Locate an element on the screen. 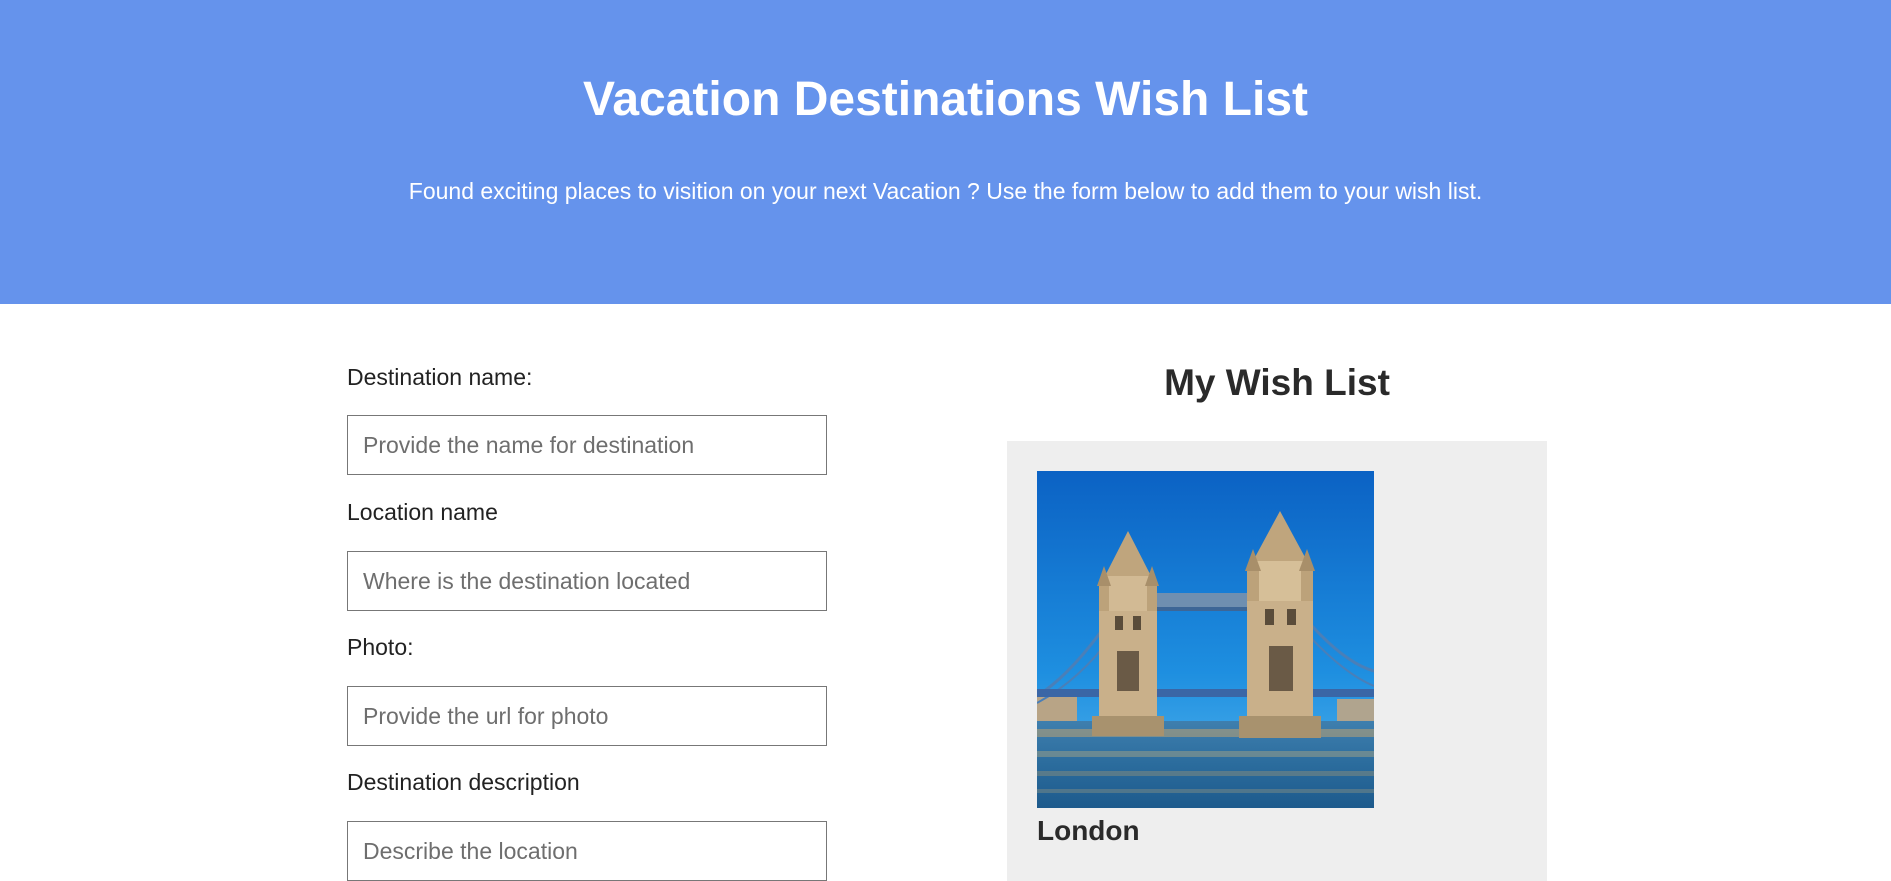  destination-photo is located at coordinates (1205, 639).